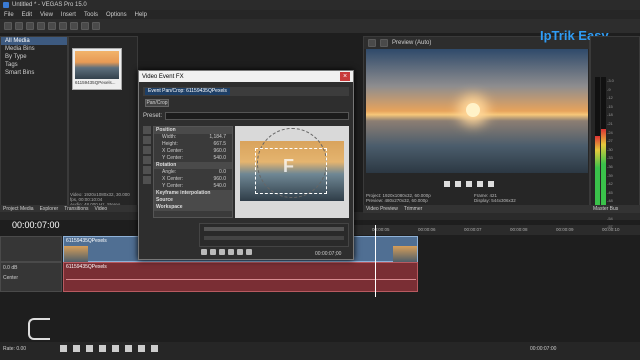 The width and height of the screenshot is (640, 360). Describe the element at coordinates (610, 80) in the screenshot. I see `meter-scale-tick: -3.0` at that location.